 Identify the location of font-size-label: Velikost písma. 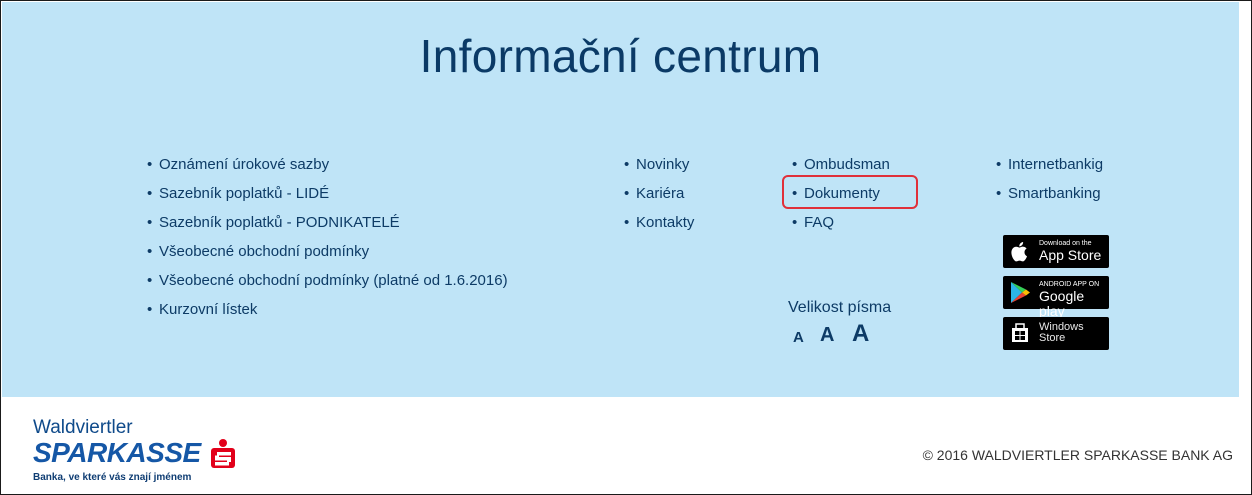
(840, 307).